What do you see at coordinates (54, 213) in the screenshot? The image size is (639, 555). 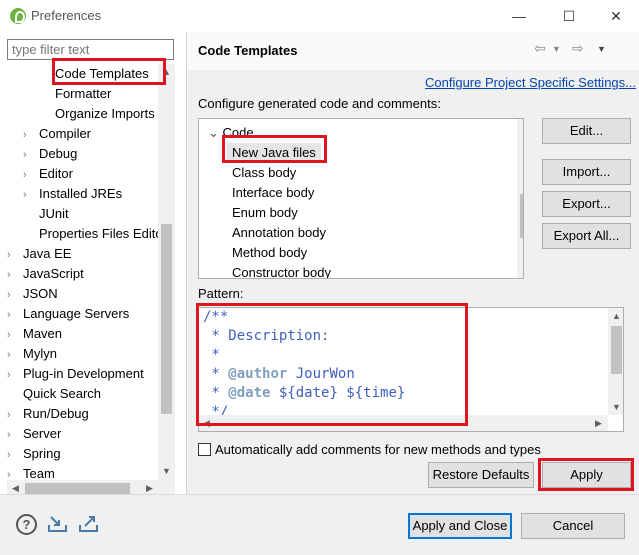 I see `sidebar-item-label: JUnit` at bounding box center [54, 213].